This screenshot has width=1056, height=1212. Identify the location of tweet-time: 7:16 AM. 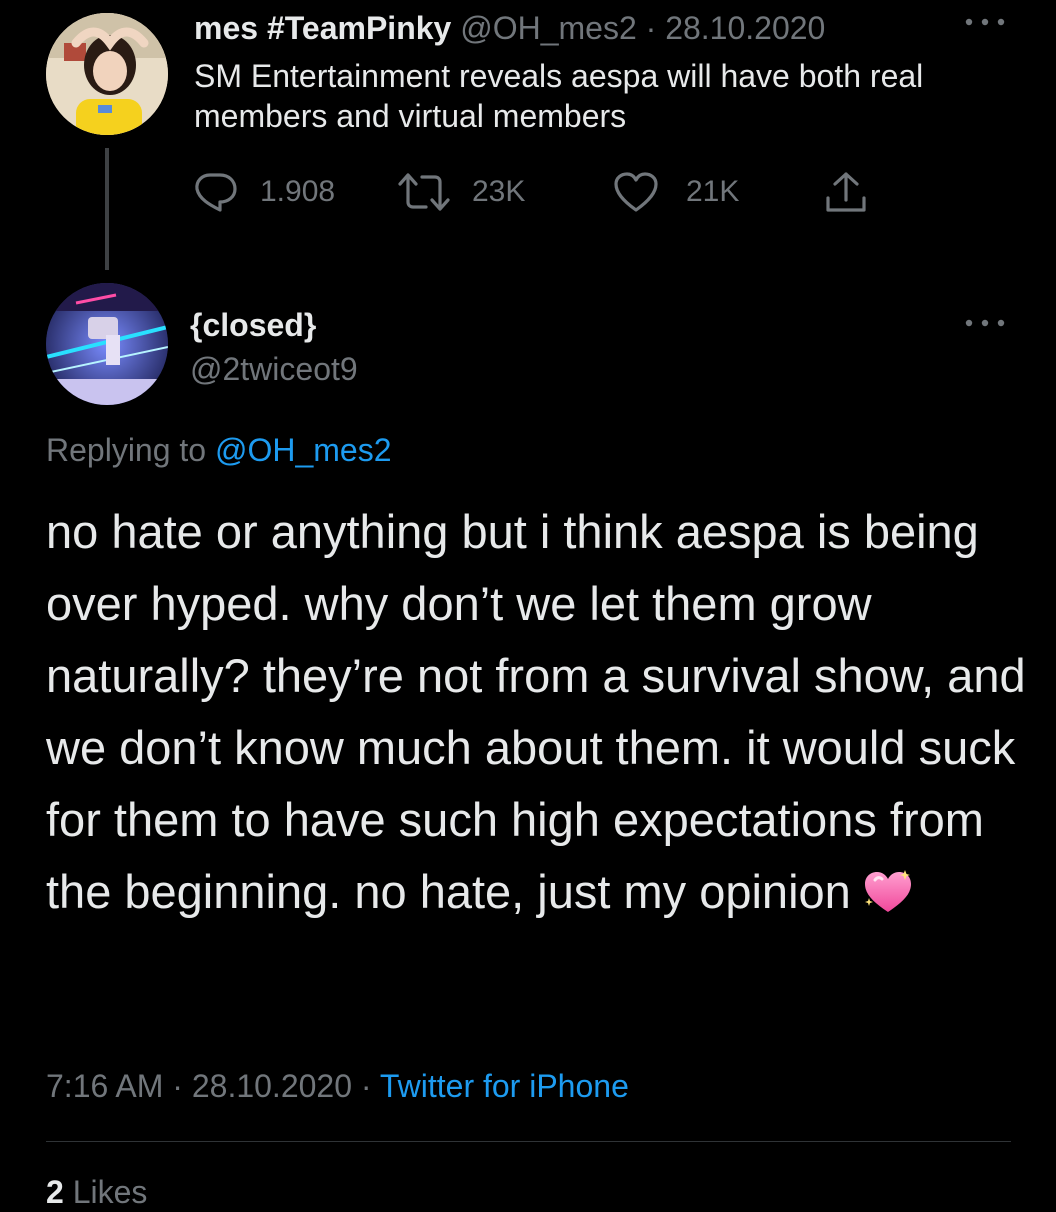
(104, 1086).